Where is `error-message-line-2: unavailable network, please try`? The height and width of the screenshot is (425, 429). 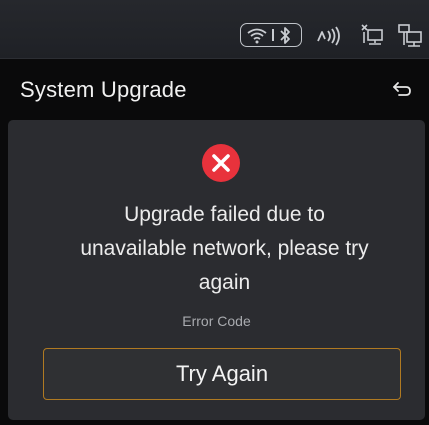
error-message-line-2: unavailable network, please try is located at coordinates (224, 248).